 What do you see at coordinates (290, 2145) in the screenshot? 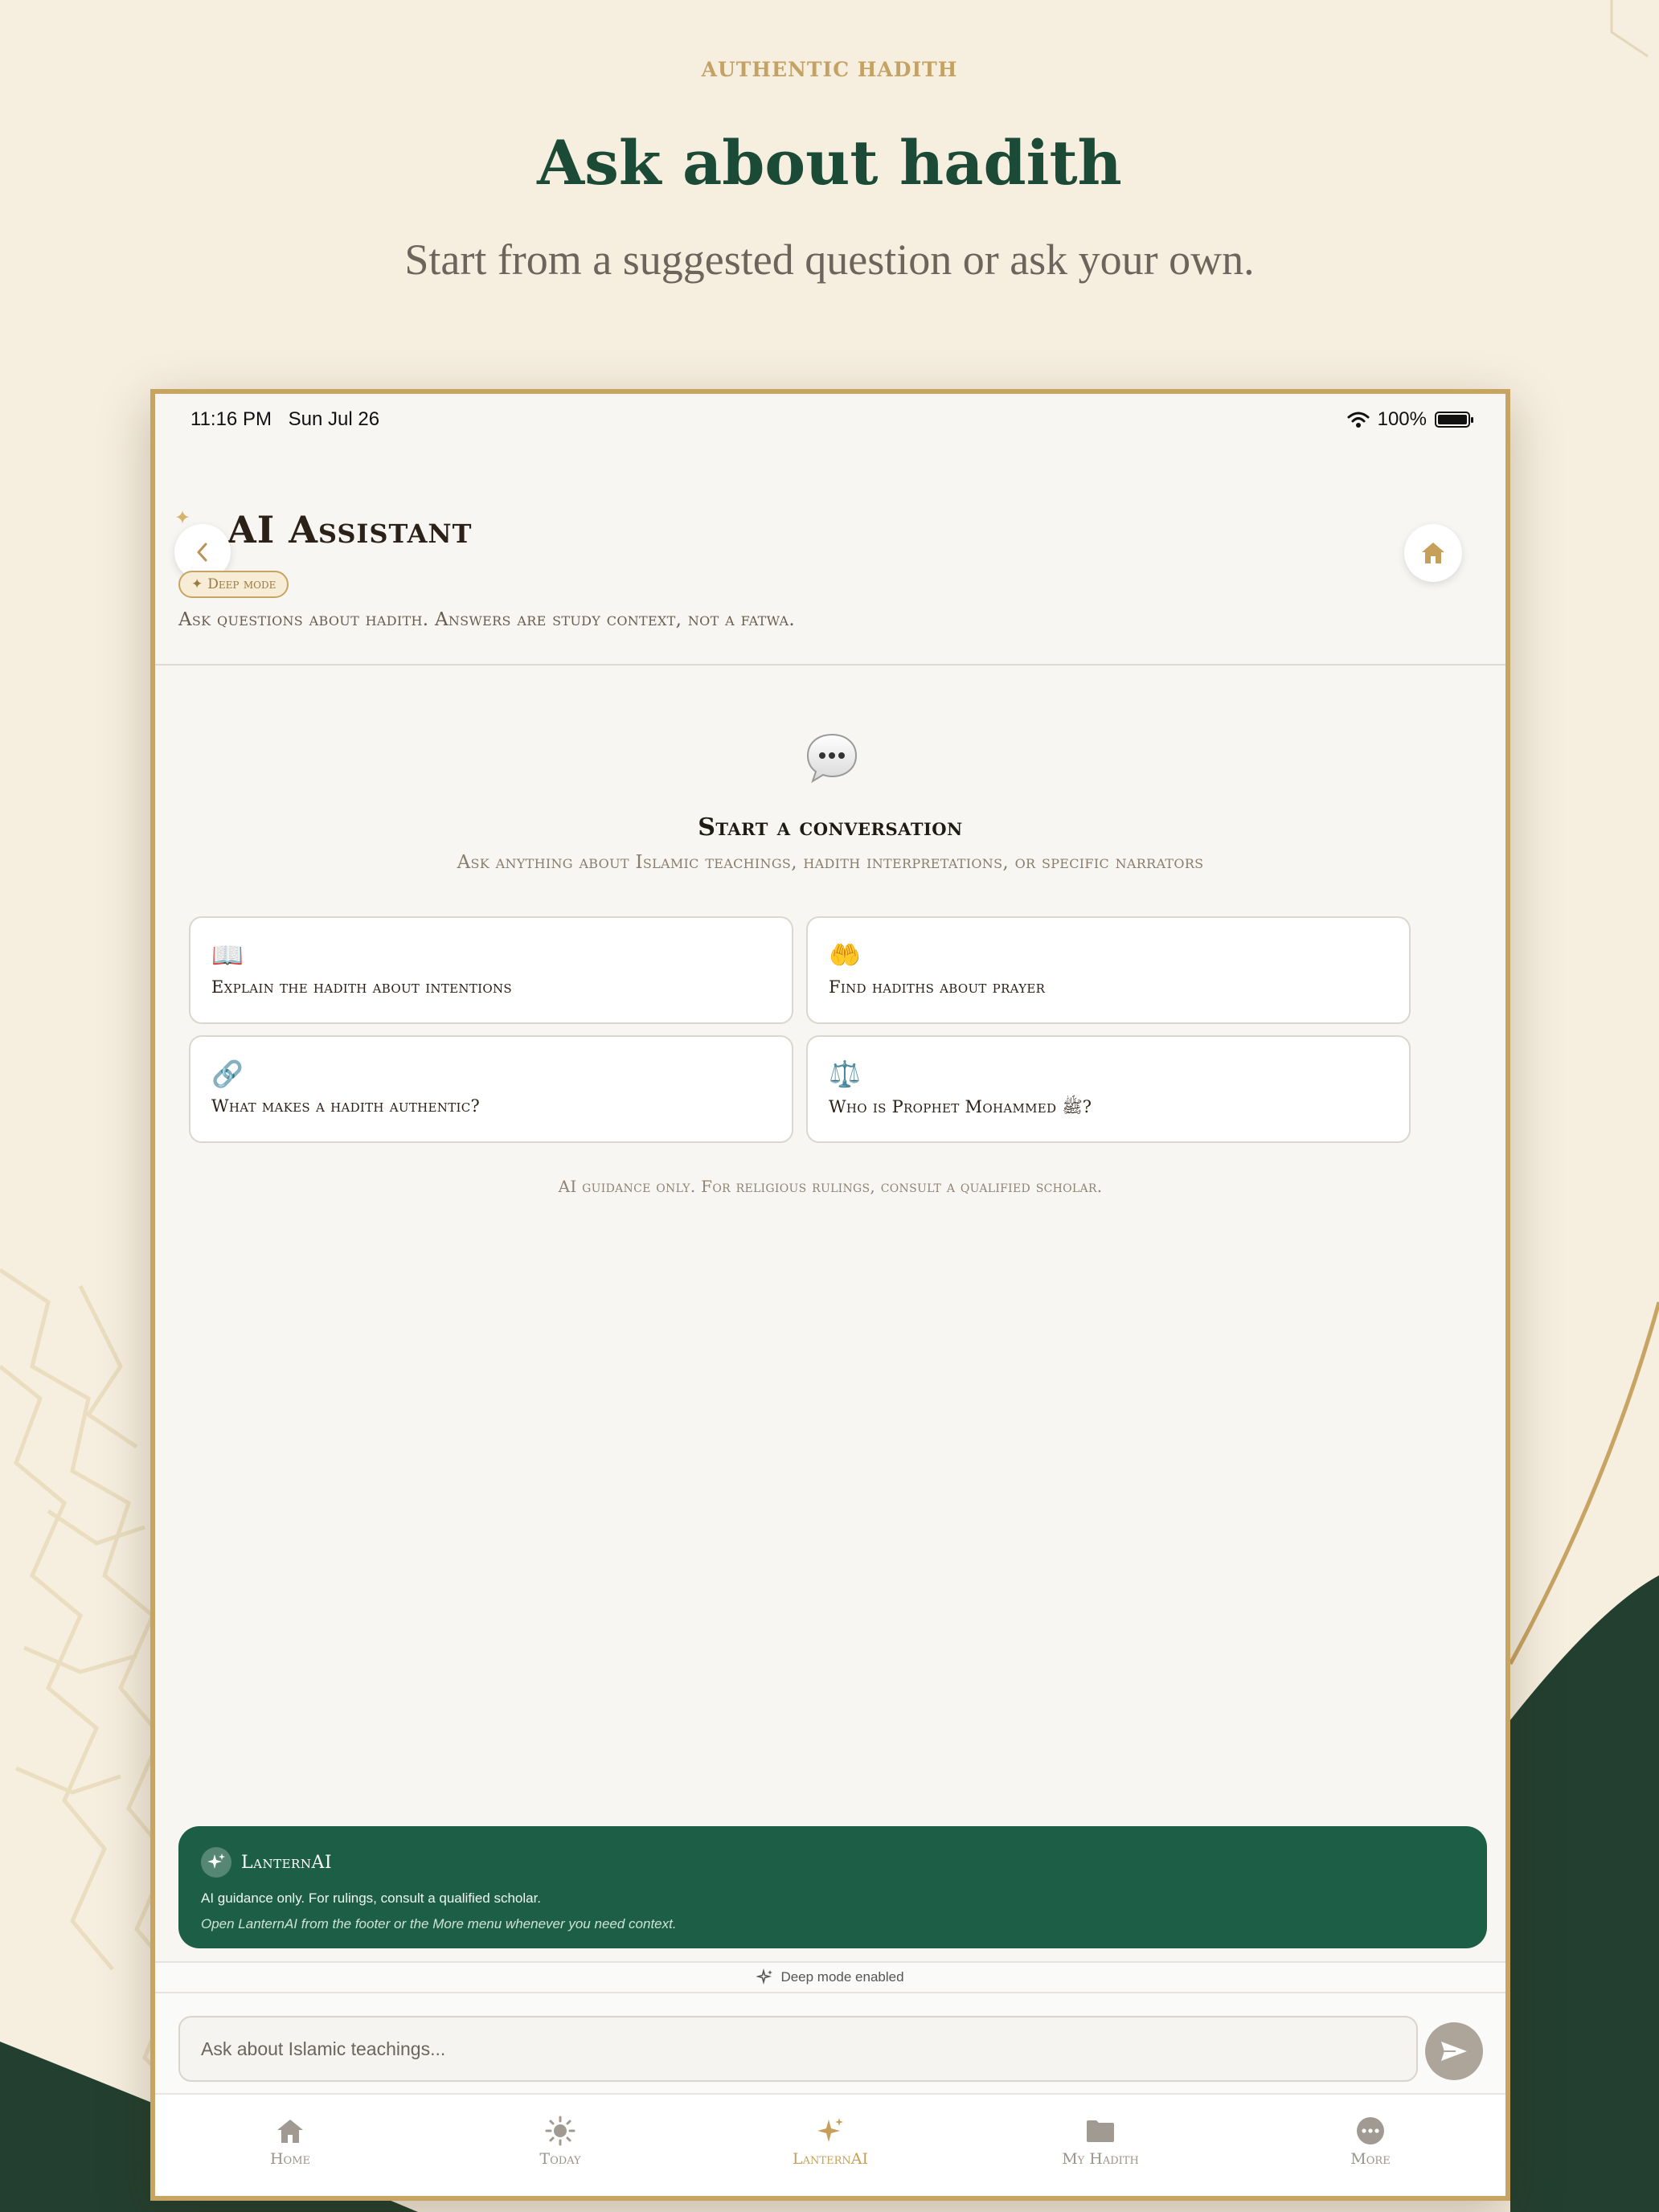
I see `tab-home: Home` at bounding box center [290, 2145].